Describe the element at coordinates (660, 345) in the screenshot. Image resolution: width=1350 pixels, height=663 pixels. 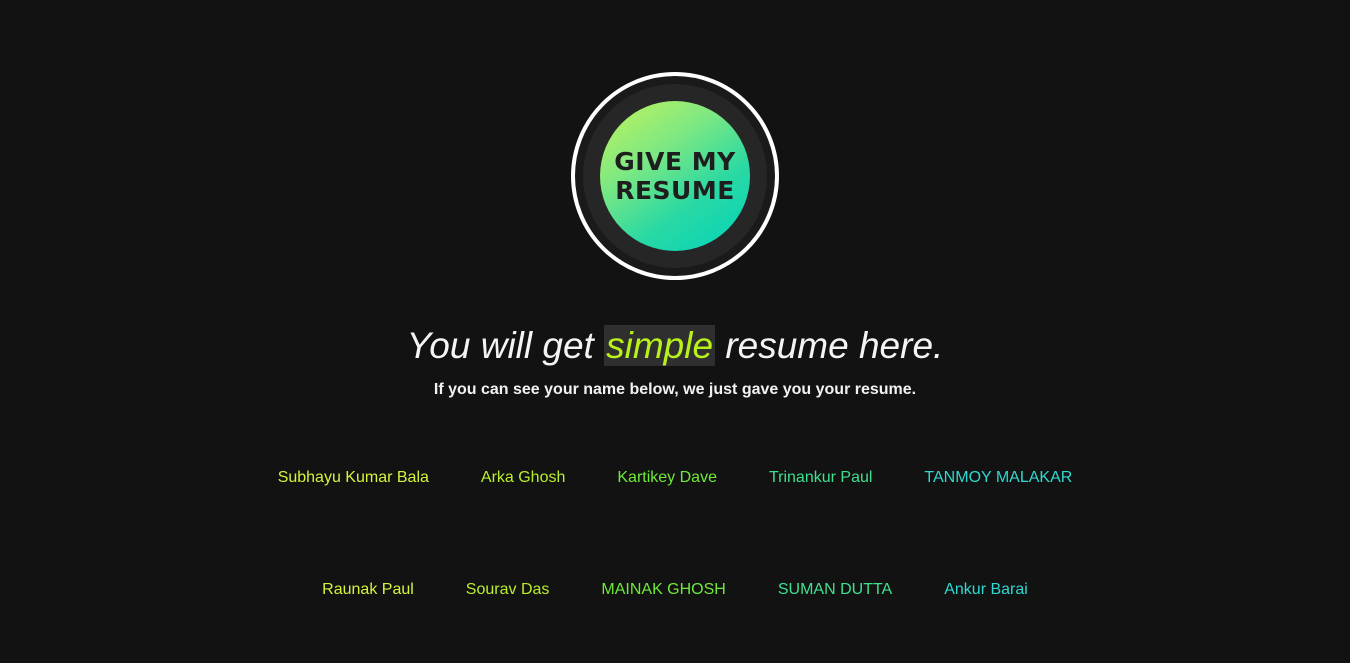
I see `headline-highlight: simple` at that location.